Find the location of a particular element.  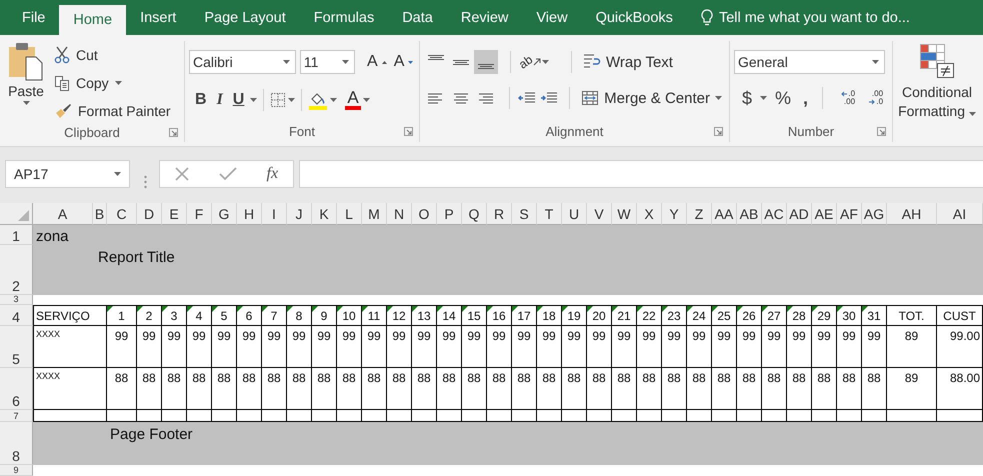

column-header: AC is located at coordinates (774, 214).